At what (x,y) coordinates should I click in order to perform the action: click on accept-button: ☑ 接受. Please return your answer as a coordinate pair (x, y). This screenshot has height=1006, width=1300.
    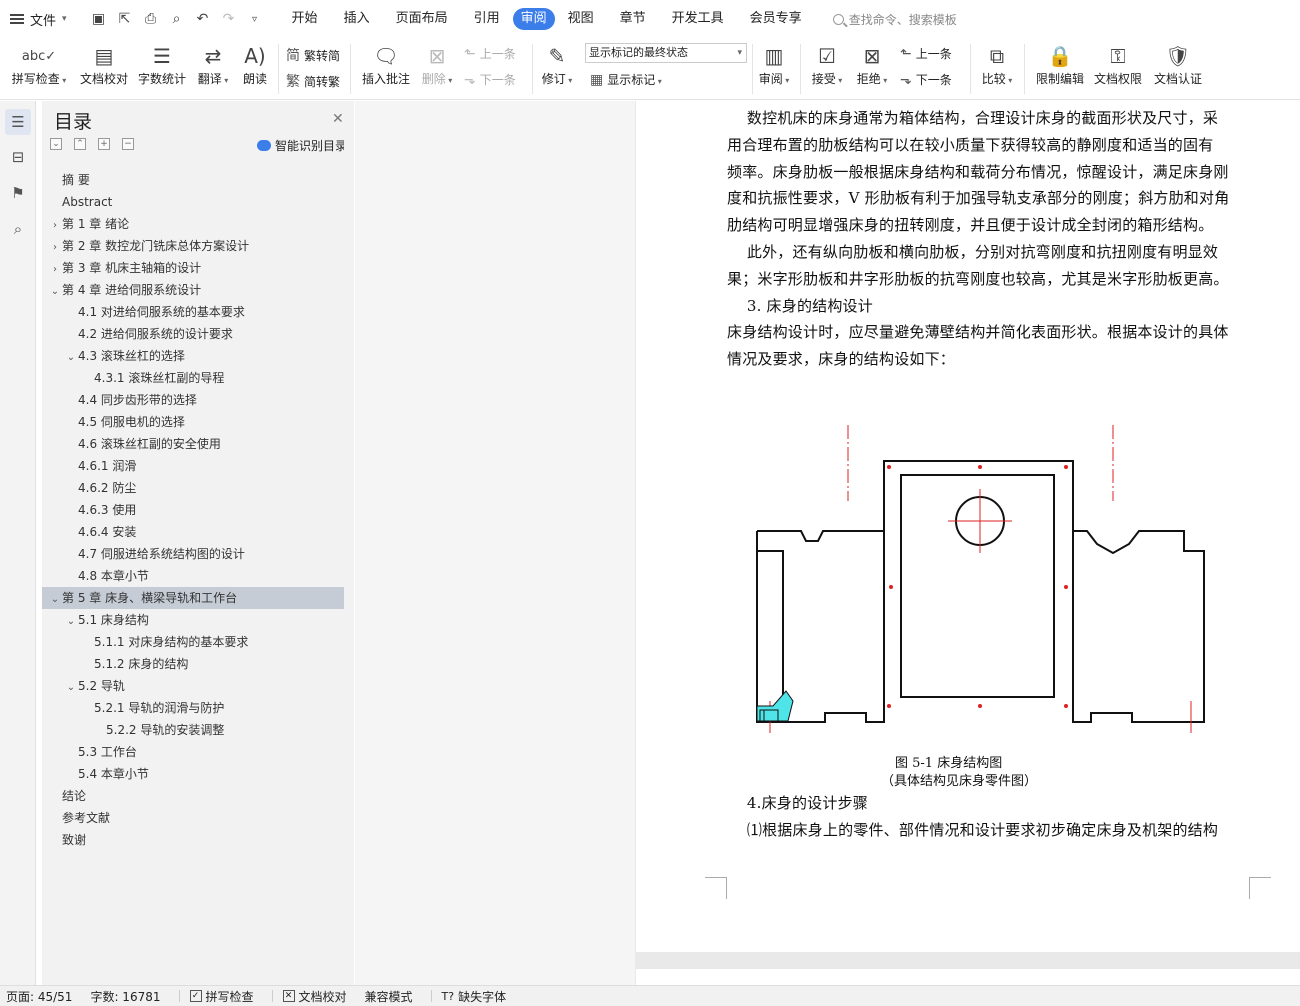
    Looking at the image, I should click on (827, 64).